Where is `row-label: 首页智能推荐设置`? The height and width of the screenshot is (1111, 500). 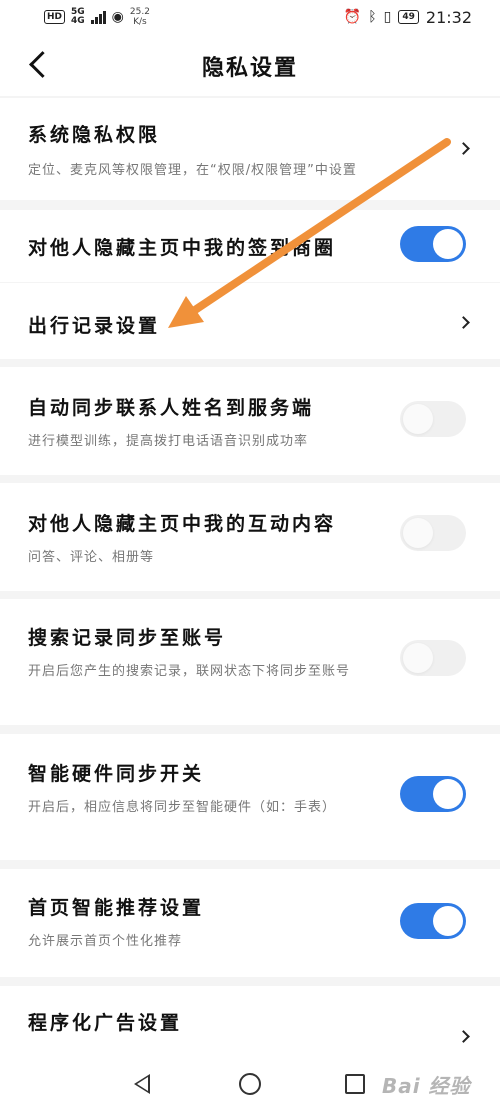
row-label: 首页智能推荐设置 is located at coordinates (116, 908).